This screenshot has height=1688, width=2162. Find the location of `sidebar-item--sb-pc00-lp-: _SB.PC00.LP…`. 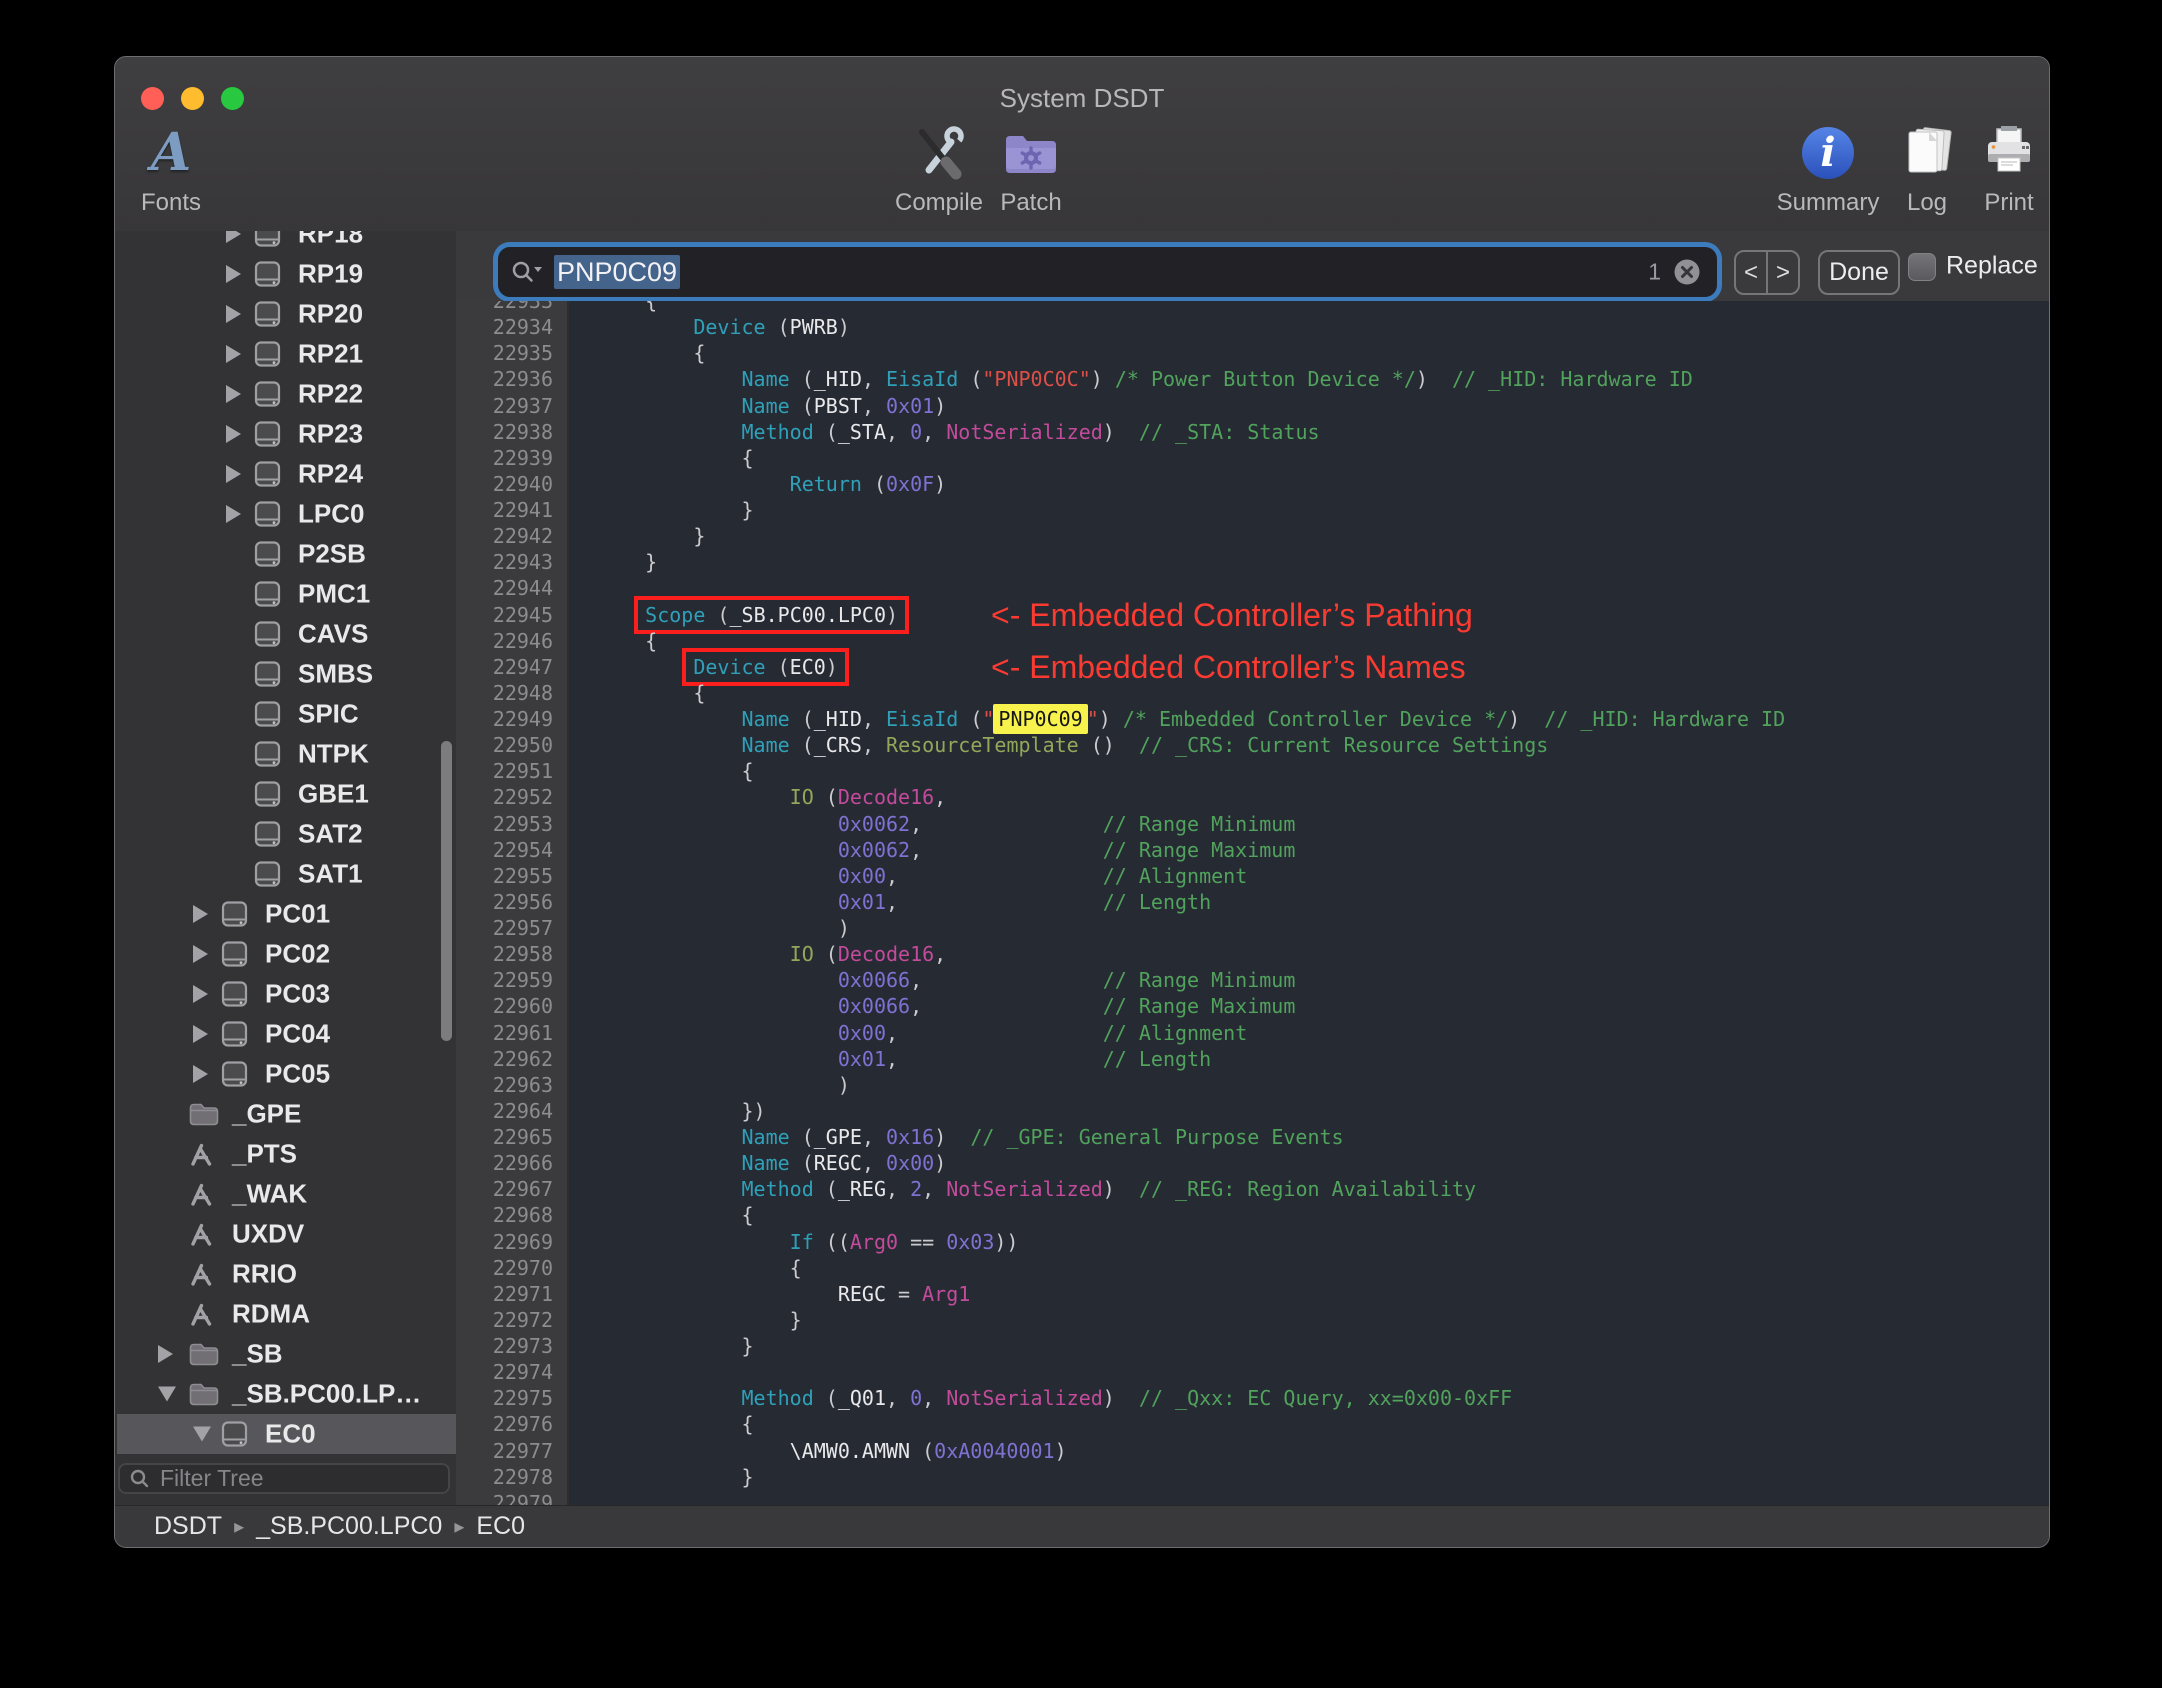

sidebar-item--sb-pc00-lp-: _SB.PC00.LP… is located at coordinates (286, 1394).